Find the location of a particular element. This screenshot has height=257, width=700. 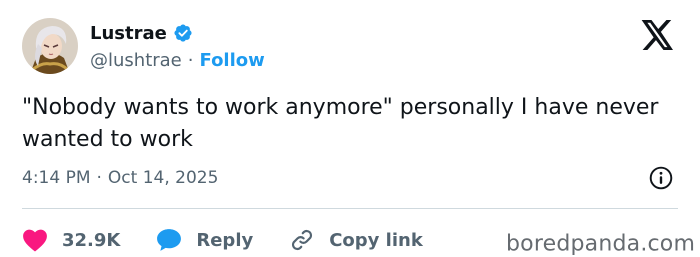

display-name: Lustrae is located at coordinates (128, 33).